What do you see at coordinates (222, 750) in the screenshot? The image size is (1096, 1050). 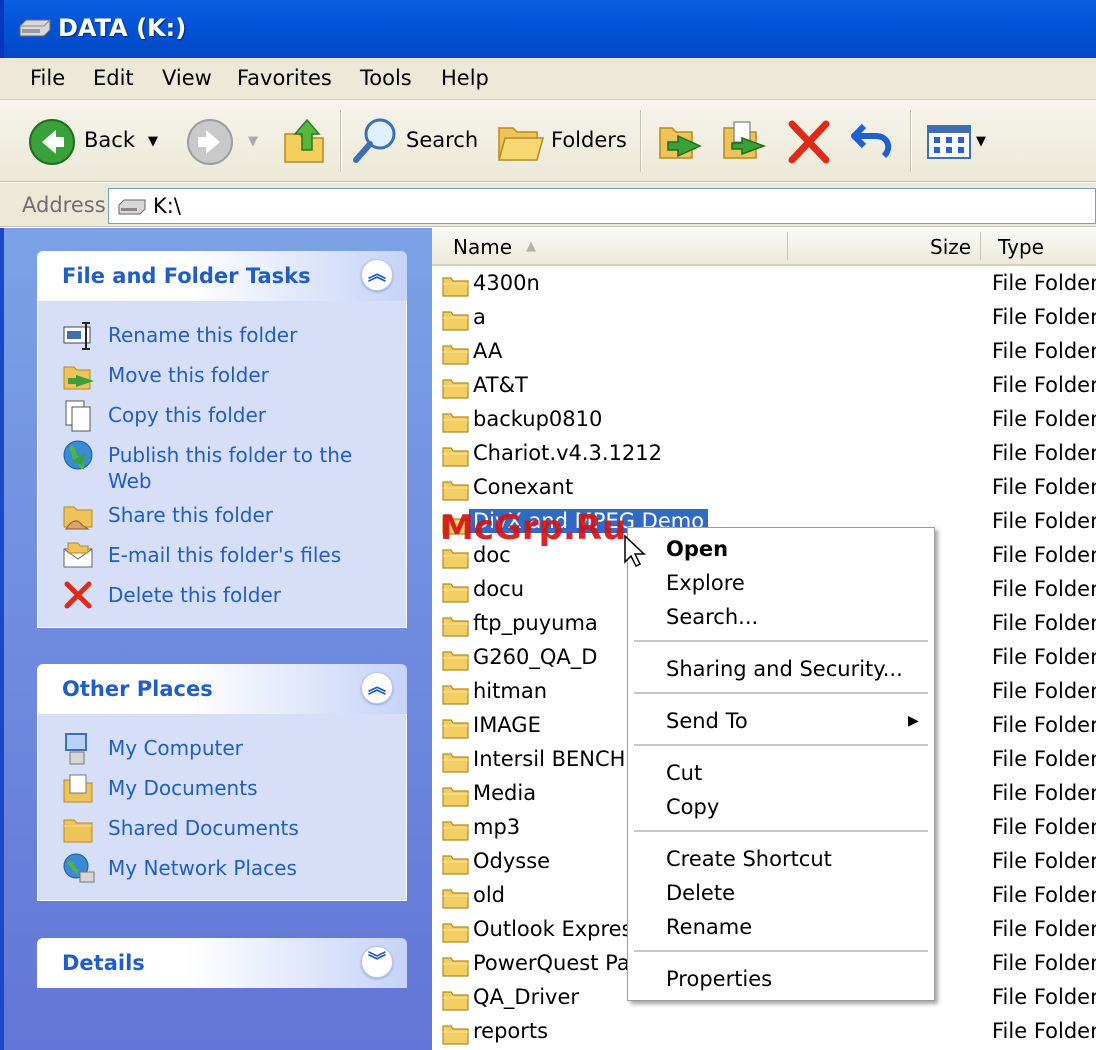 I see `place-my-computer: My Computer` at bounding box center [222, 750].